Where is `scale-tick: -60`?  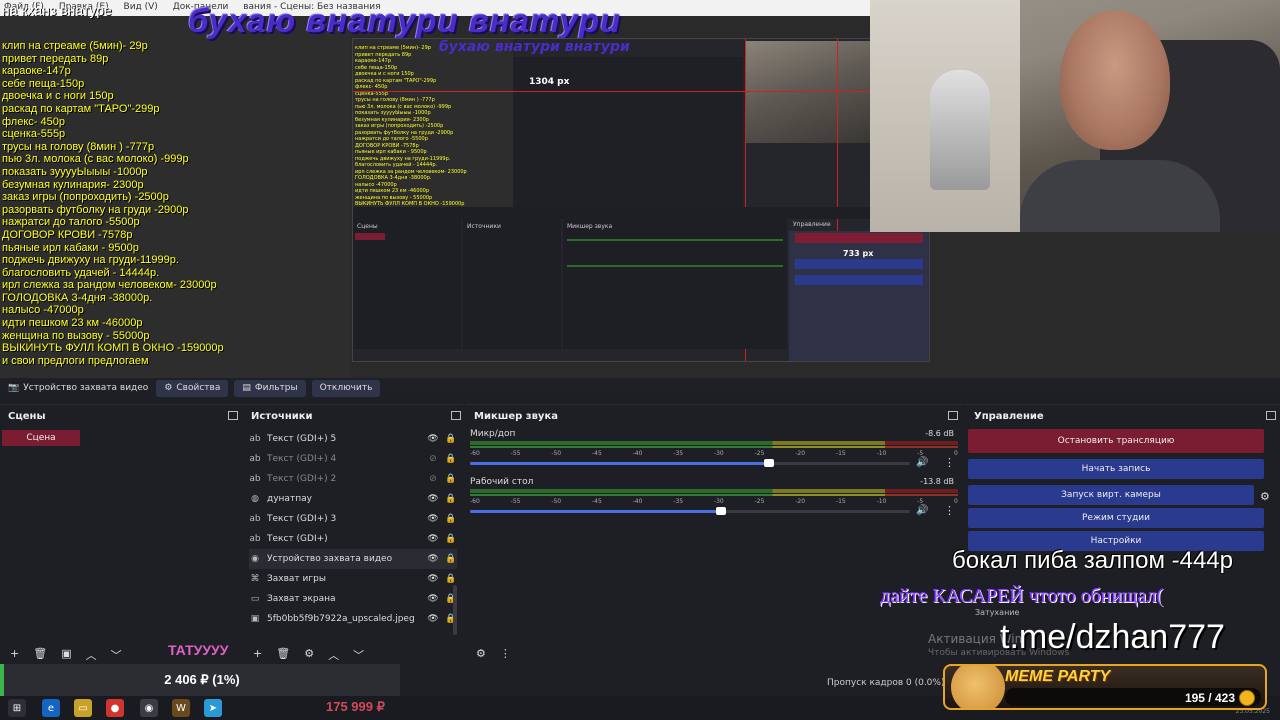
scale-tick: -60 is located at coordinates (475, 453).